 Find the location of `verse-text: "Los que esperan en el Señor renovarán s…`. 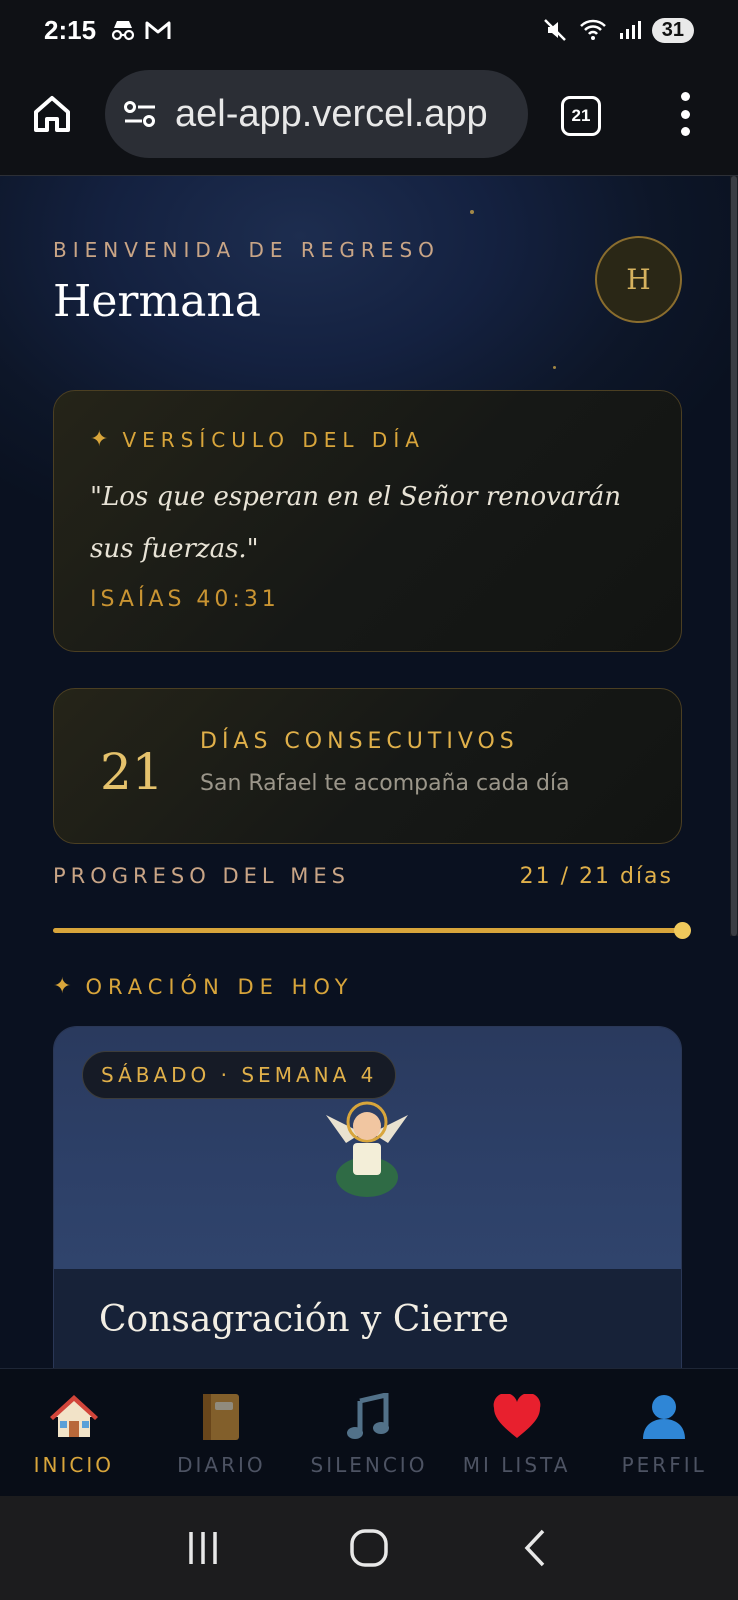

verse-text: "Los que esperan en el Señor renovarán s… is located at coordinates (355, 523).